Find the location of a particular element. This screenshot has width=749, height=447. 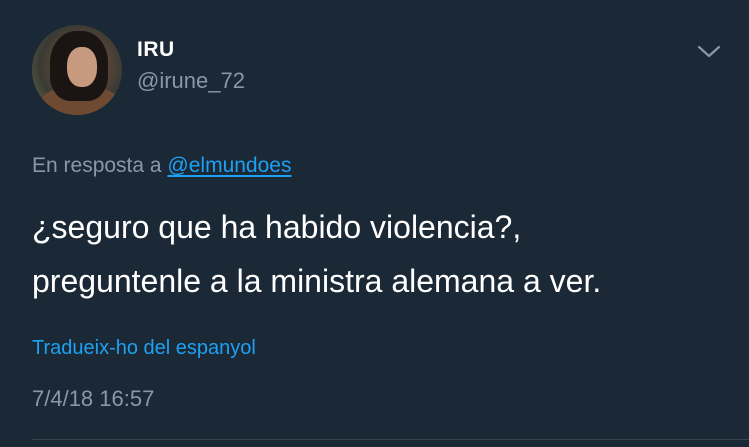

reply-prefix: En resposta a is located at coordinates (100, 165).